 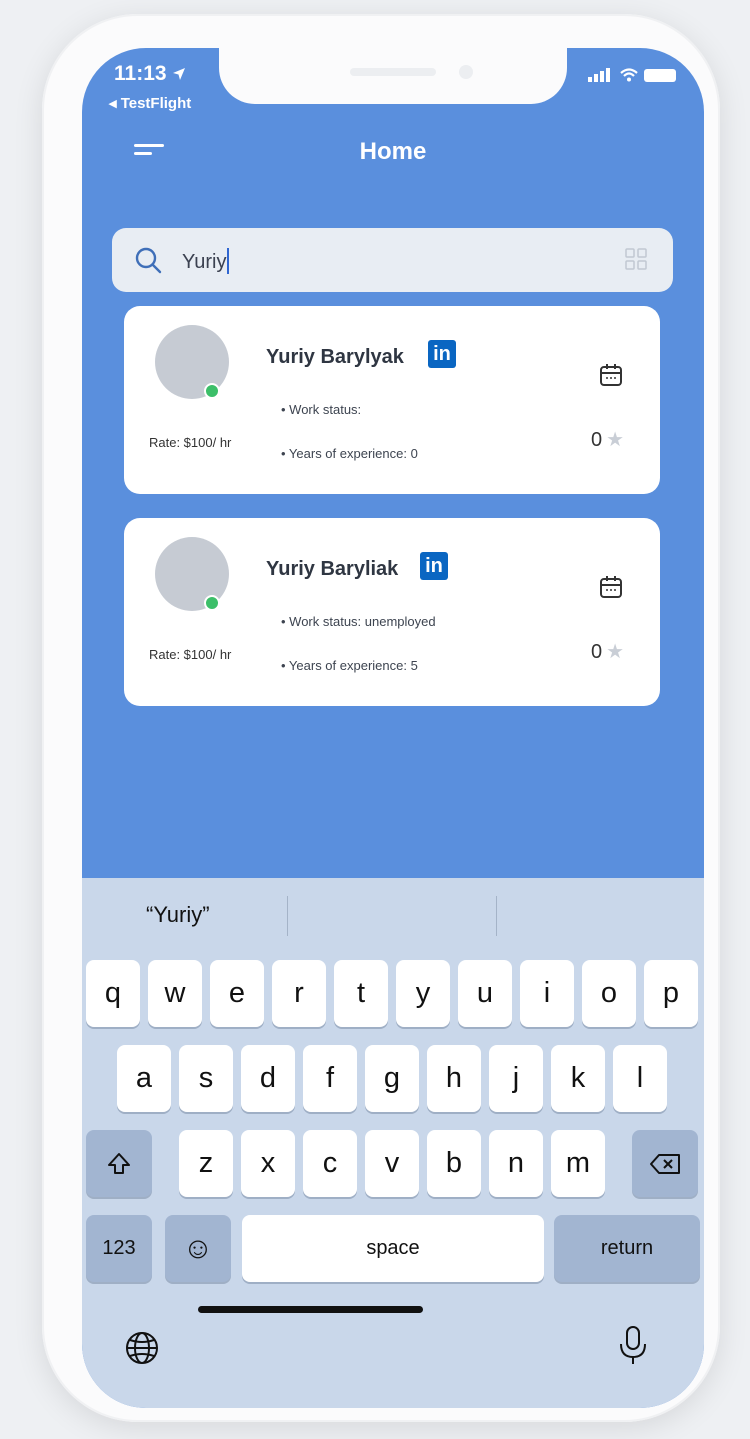 I want to click on key-g: g, so click(x=392, y=1078).